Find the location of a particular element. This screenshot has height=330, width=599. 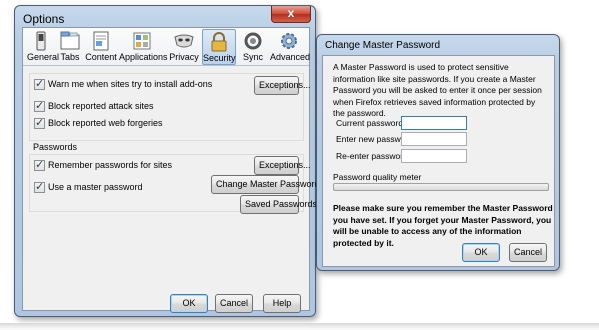

tab-sync: Sync is located at coordinates (253, 47).